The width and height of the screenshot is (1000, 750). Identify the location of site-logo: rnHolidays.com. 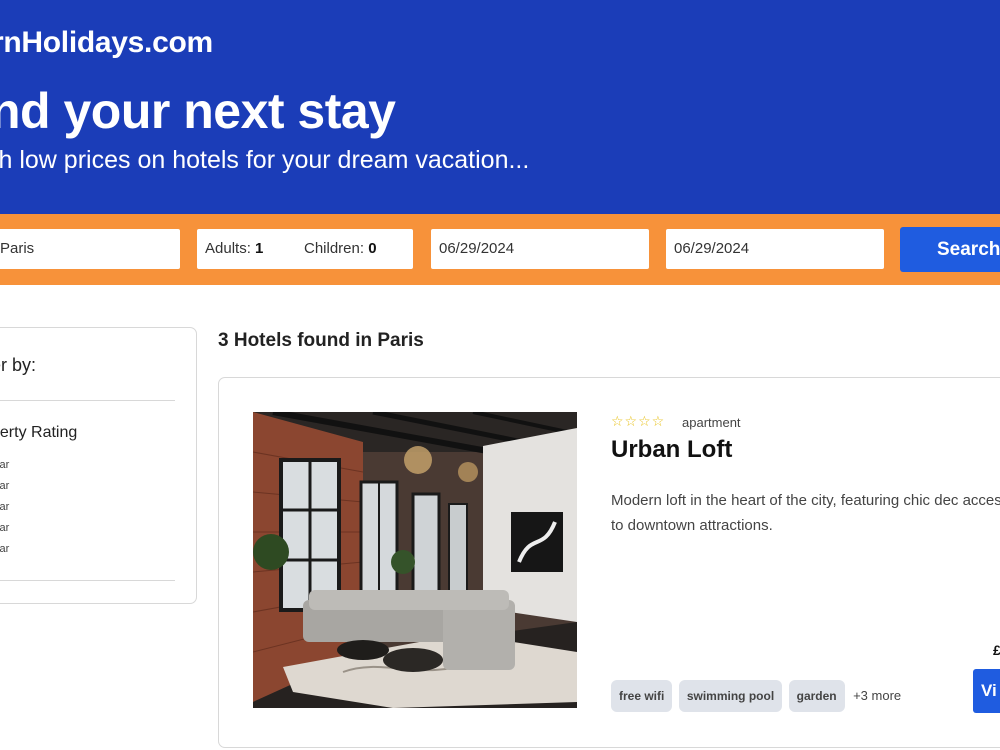
(106, 43).